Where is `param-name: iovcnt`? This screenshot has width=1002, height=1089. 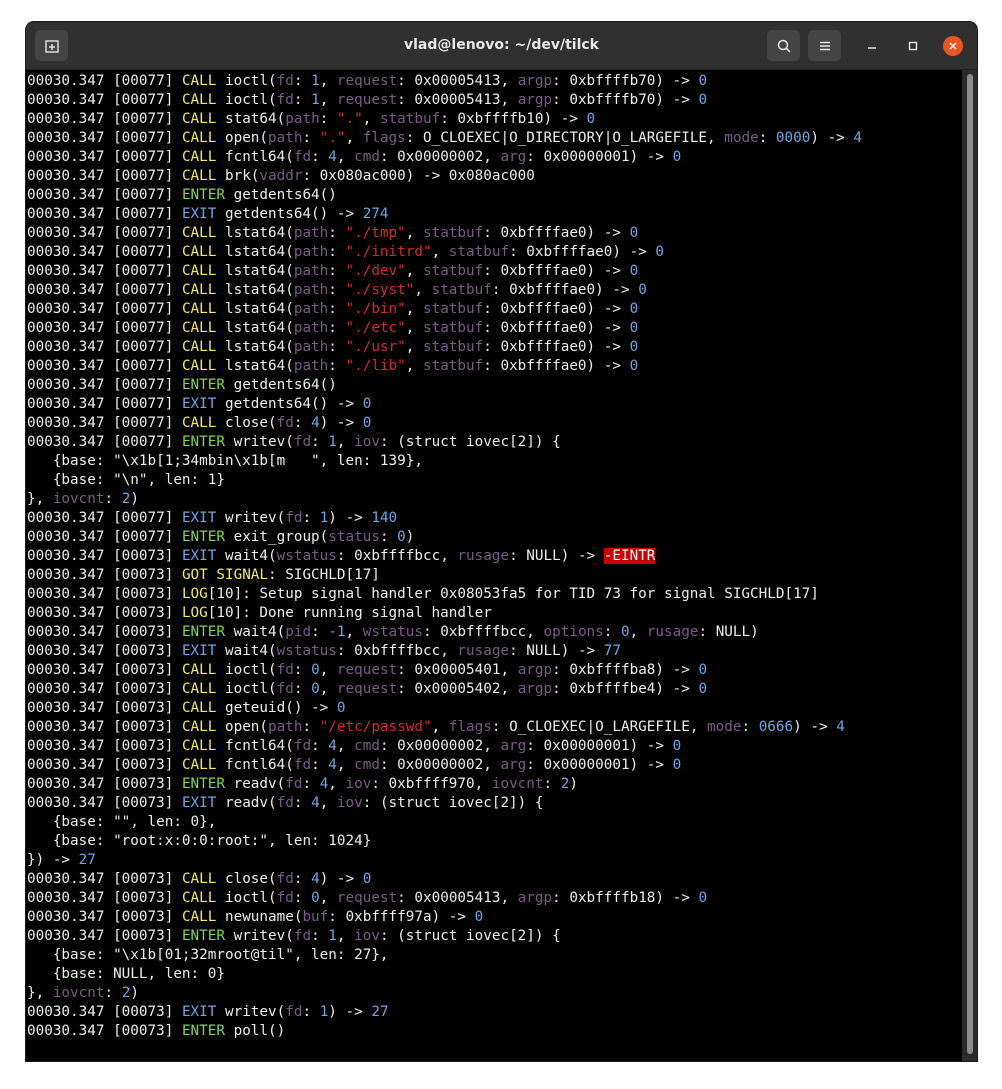 param-name: iovcnt is located at coordinates (78, 499).